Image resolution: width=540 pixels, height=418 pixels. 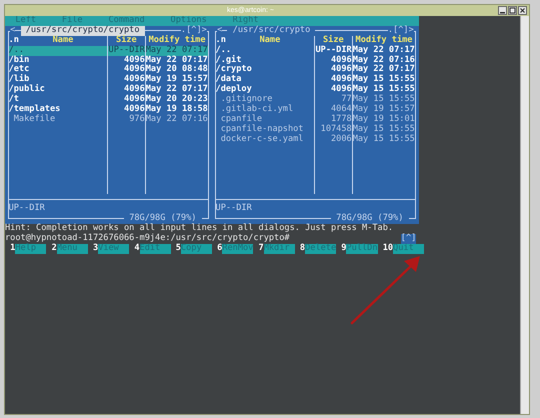 What do you see at coordinates (316, 129) in the screenshot?
I see `file-row: cpanfile-napshot 107458May 15 15:55` at bounding box center [316, 129].